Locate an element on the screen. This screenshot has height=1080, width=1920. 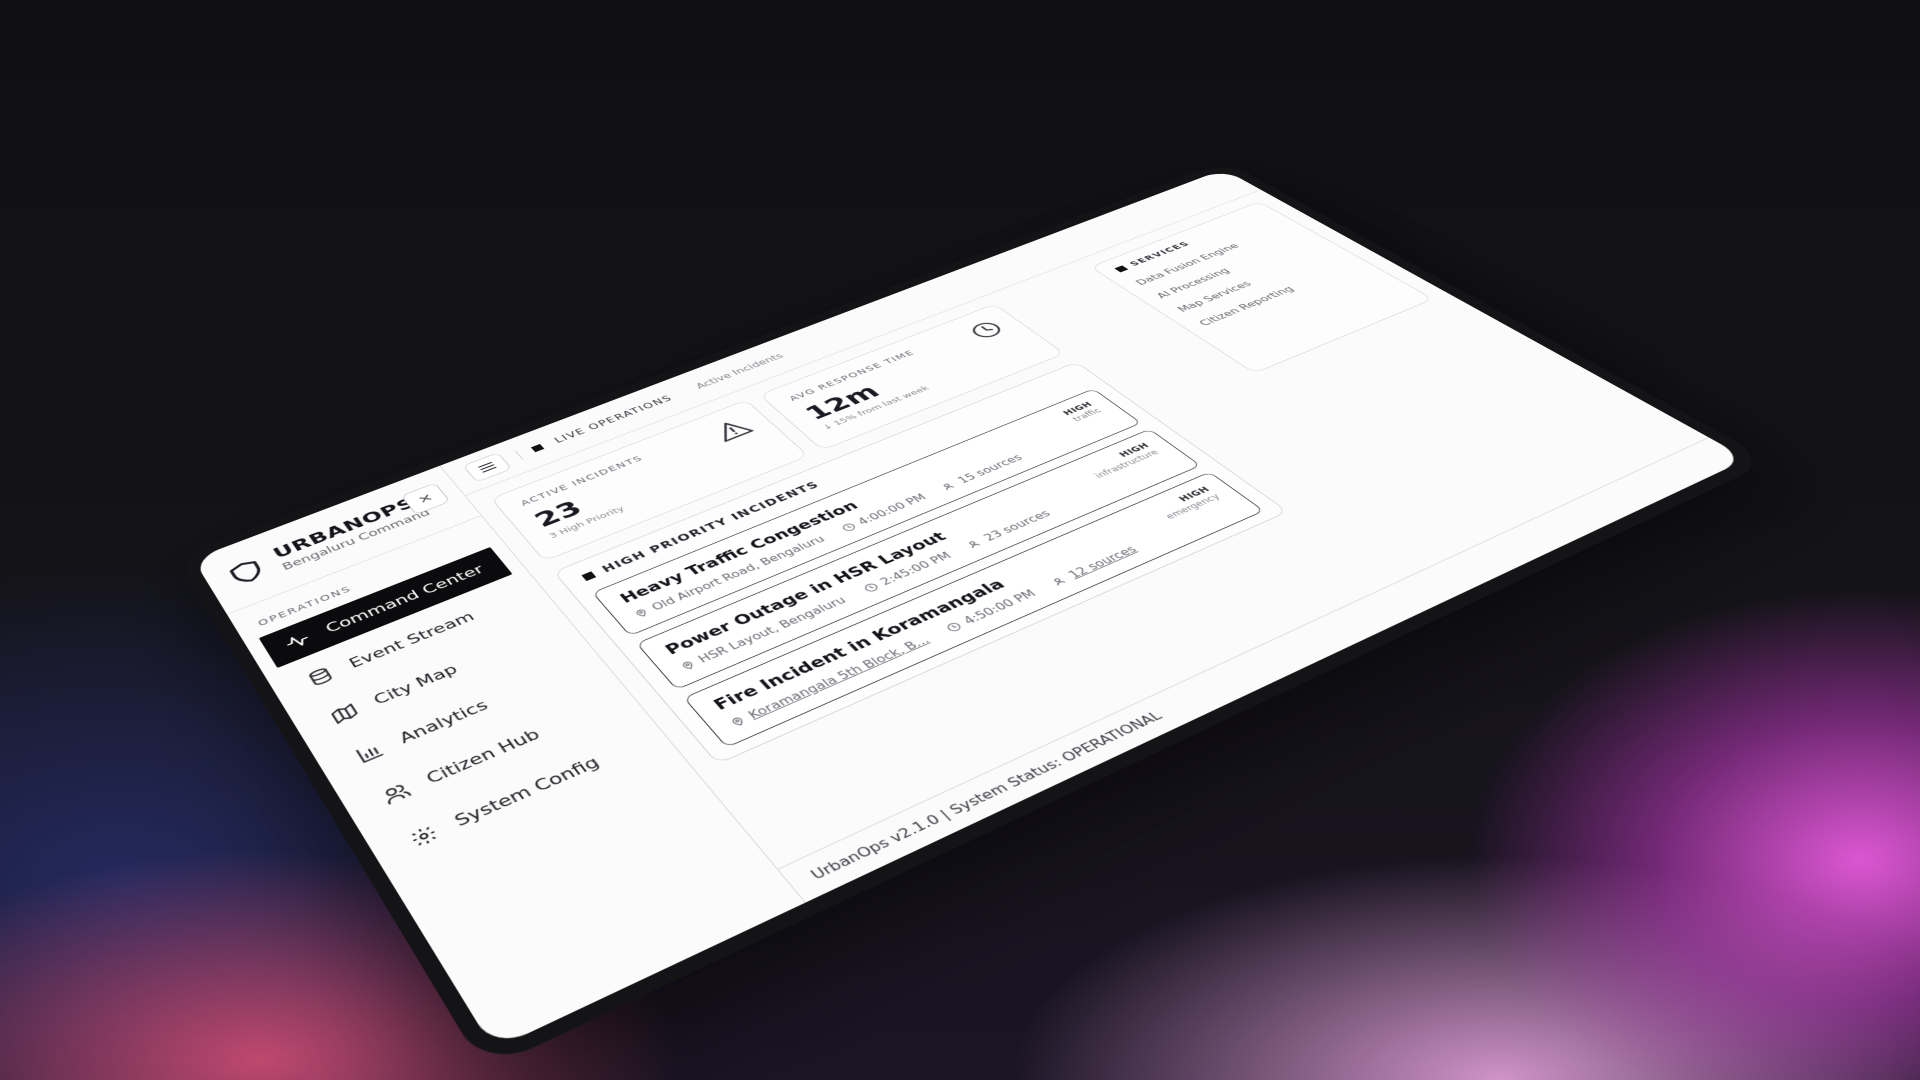
menu-icon is located at coordinates (487, 467).